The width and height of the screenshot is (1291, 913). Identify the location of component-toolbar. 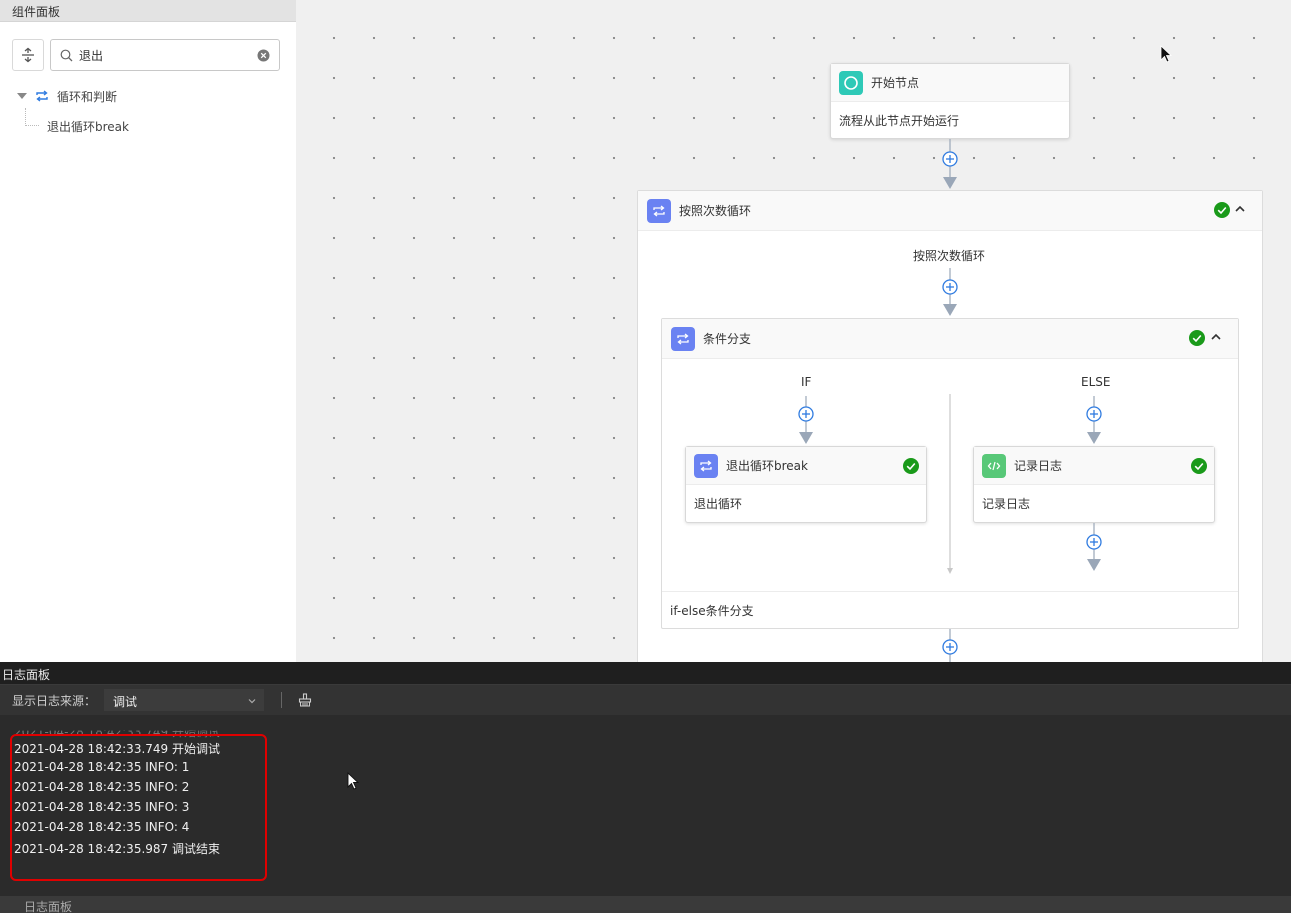
(146, 55).